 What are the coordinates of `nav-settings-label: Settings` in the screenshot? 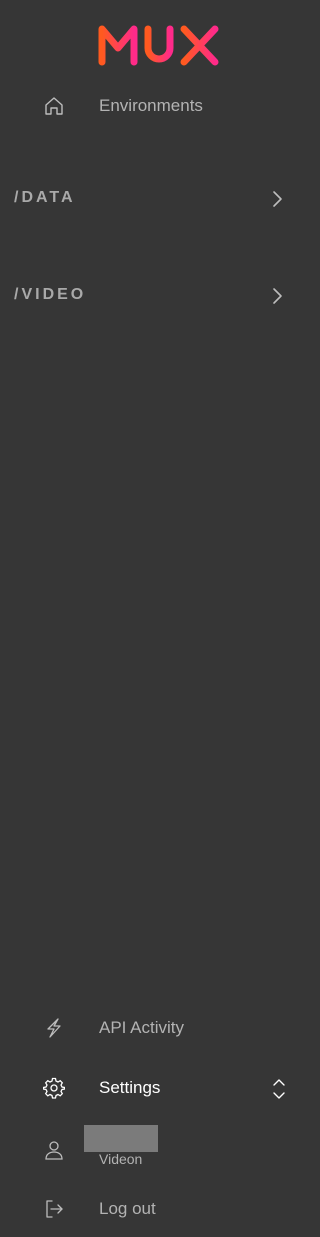 It's located at (130, 1087).